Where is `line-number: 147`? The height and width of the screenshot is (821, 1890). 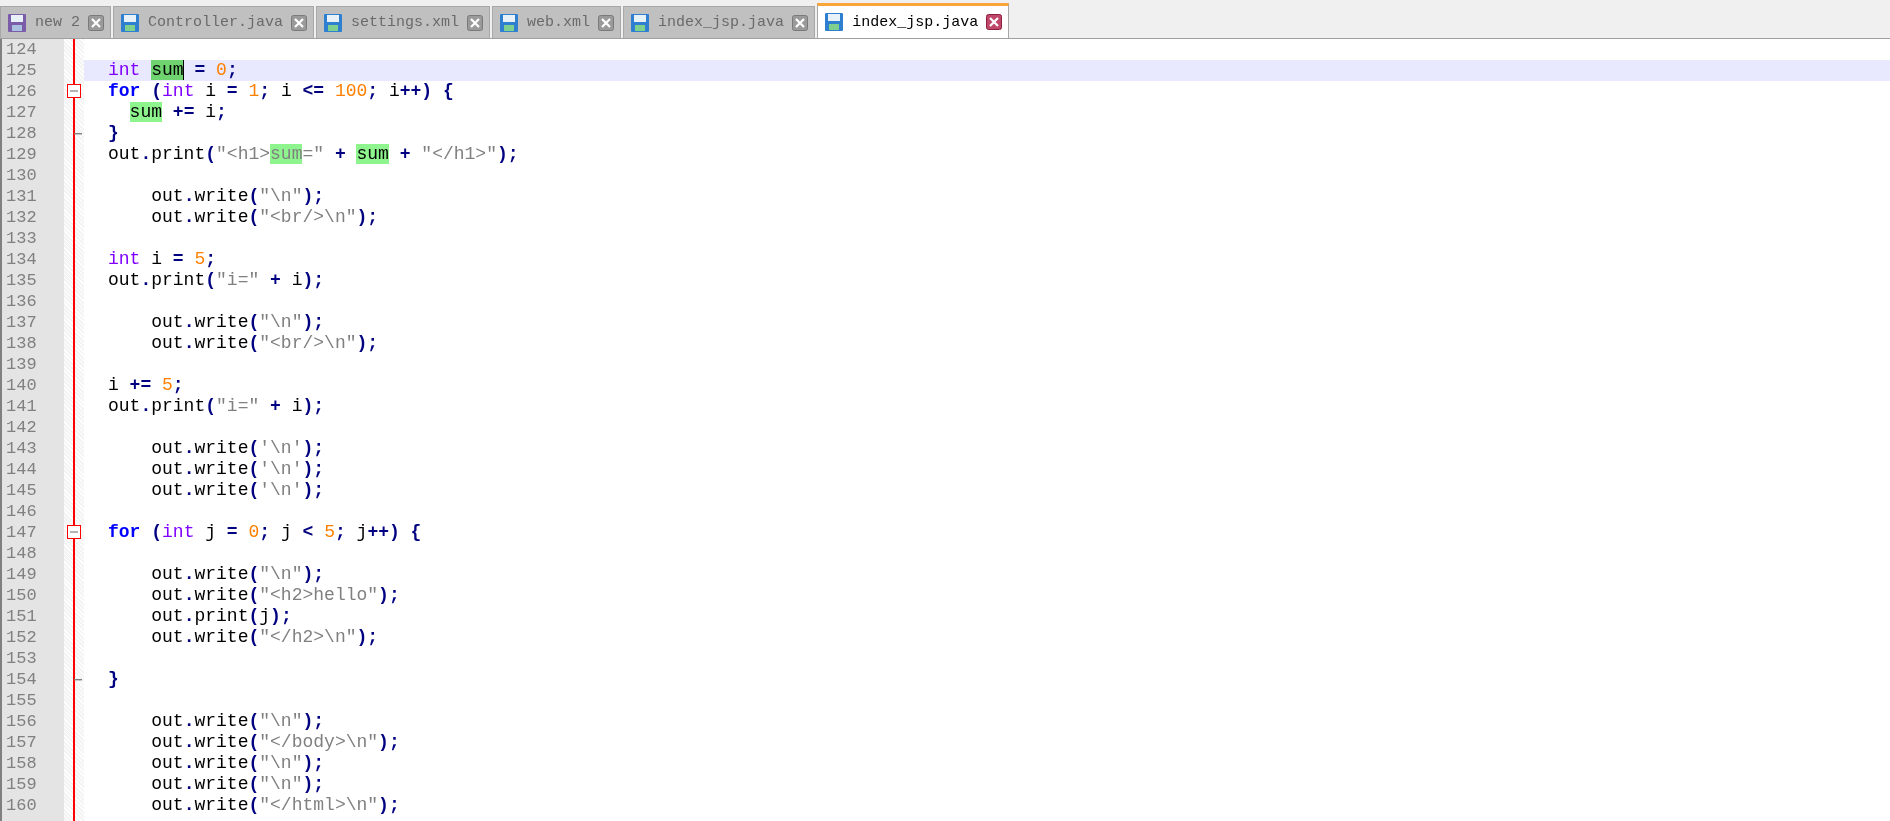 line-number: 147 is located at coordinates (21, 532).